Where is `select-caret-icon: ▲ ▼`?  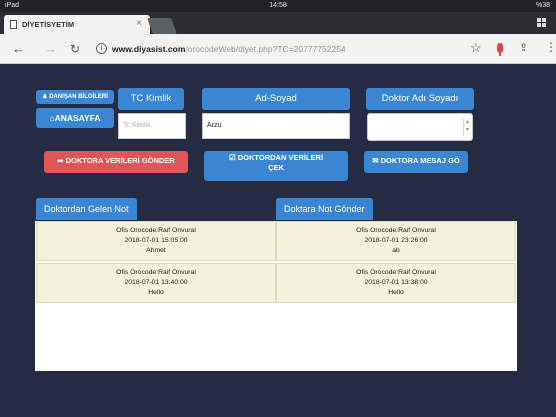 select-caret-icon: ▲ ▼ is located at coordinates (466, 127).